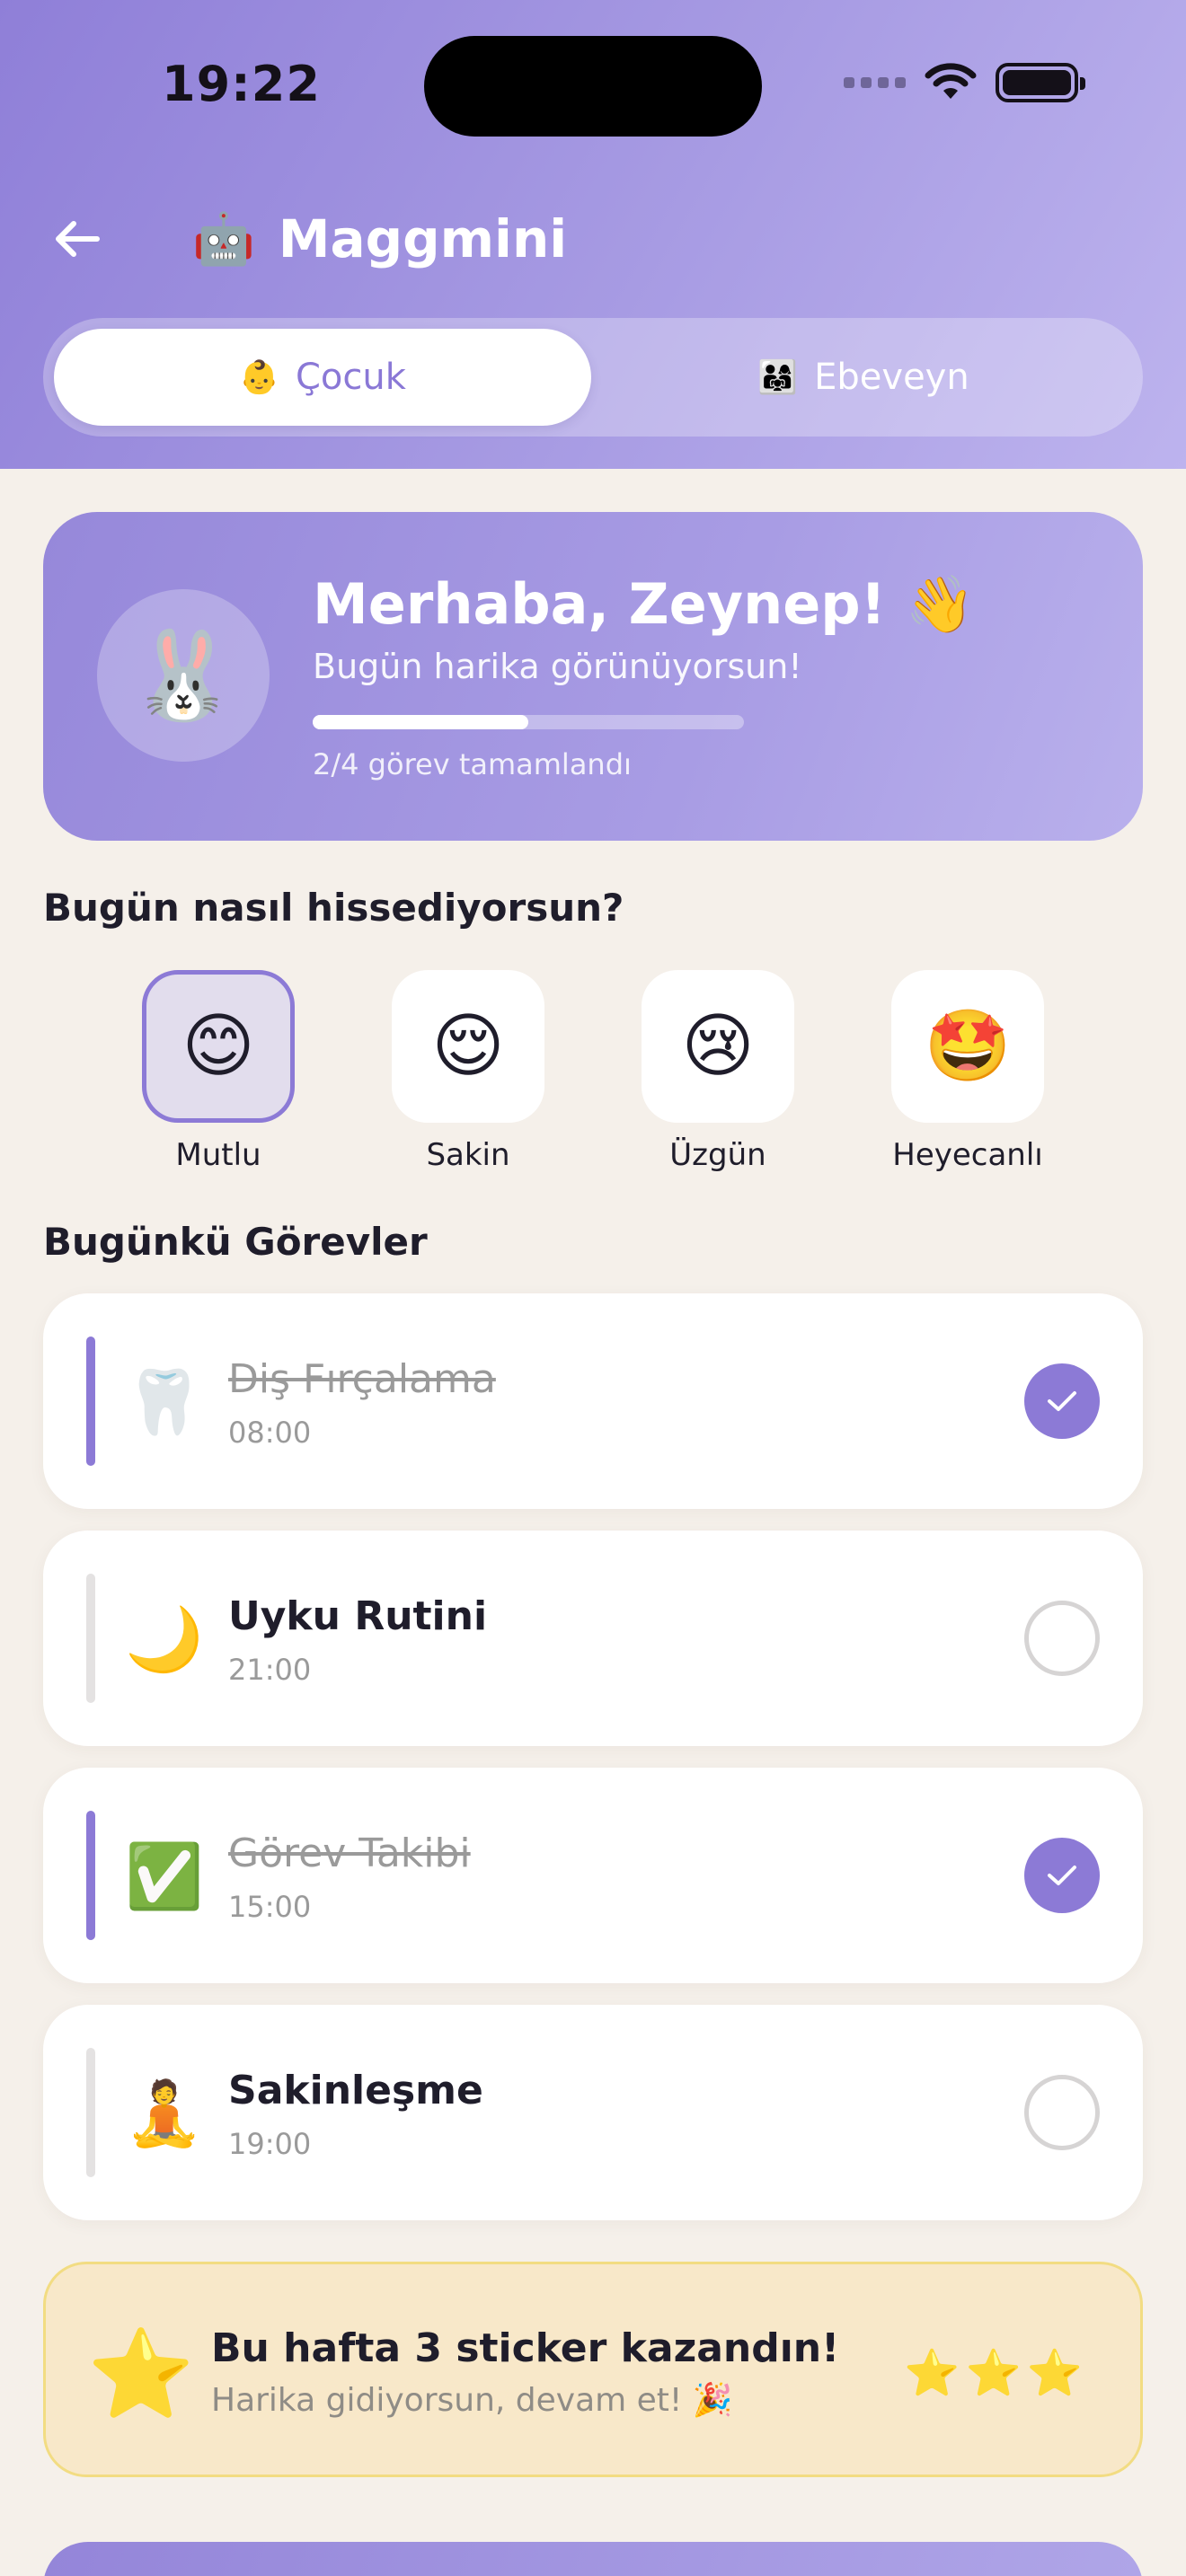  What do you see at coordinates (164, 1401) in the screenshot?
I see `tooth-icon: 🦷` at bounding box center [164, 1401].